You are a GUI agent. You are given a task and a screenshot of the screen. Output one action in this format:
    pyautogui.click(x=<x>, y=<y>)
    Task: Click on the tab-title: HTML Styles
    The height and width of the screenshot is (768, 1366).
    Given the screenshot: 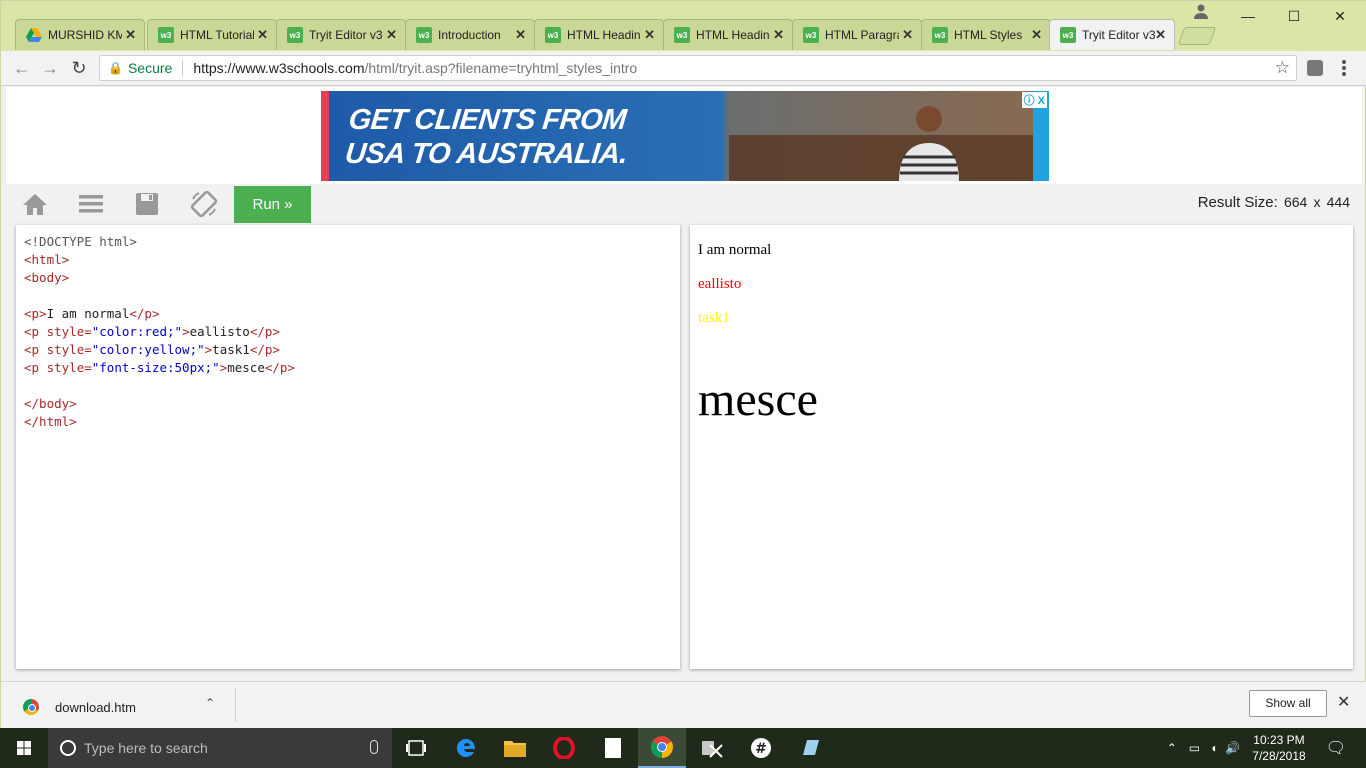 What is the action you would take?
    pyautogui.click(x=988, y=35)
    